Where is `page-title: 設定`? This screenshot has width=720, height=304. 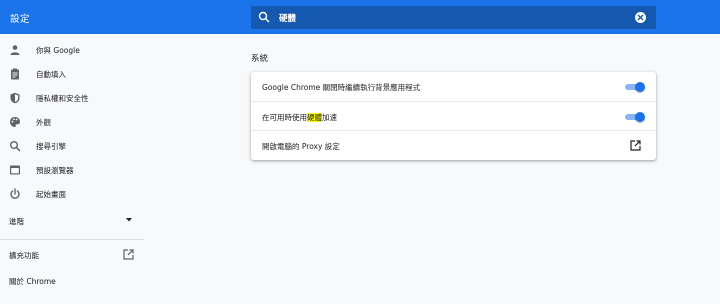 page-title: 設定 is located at coordinates (20, 19).